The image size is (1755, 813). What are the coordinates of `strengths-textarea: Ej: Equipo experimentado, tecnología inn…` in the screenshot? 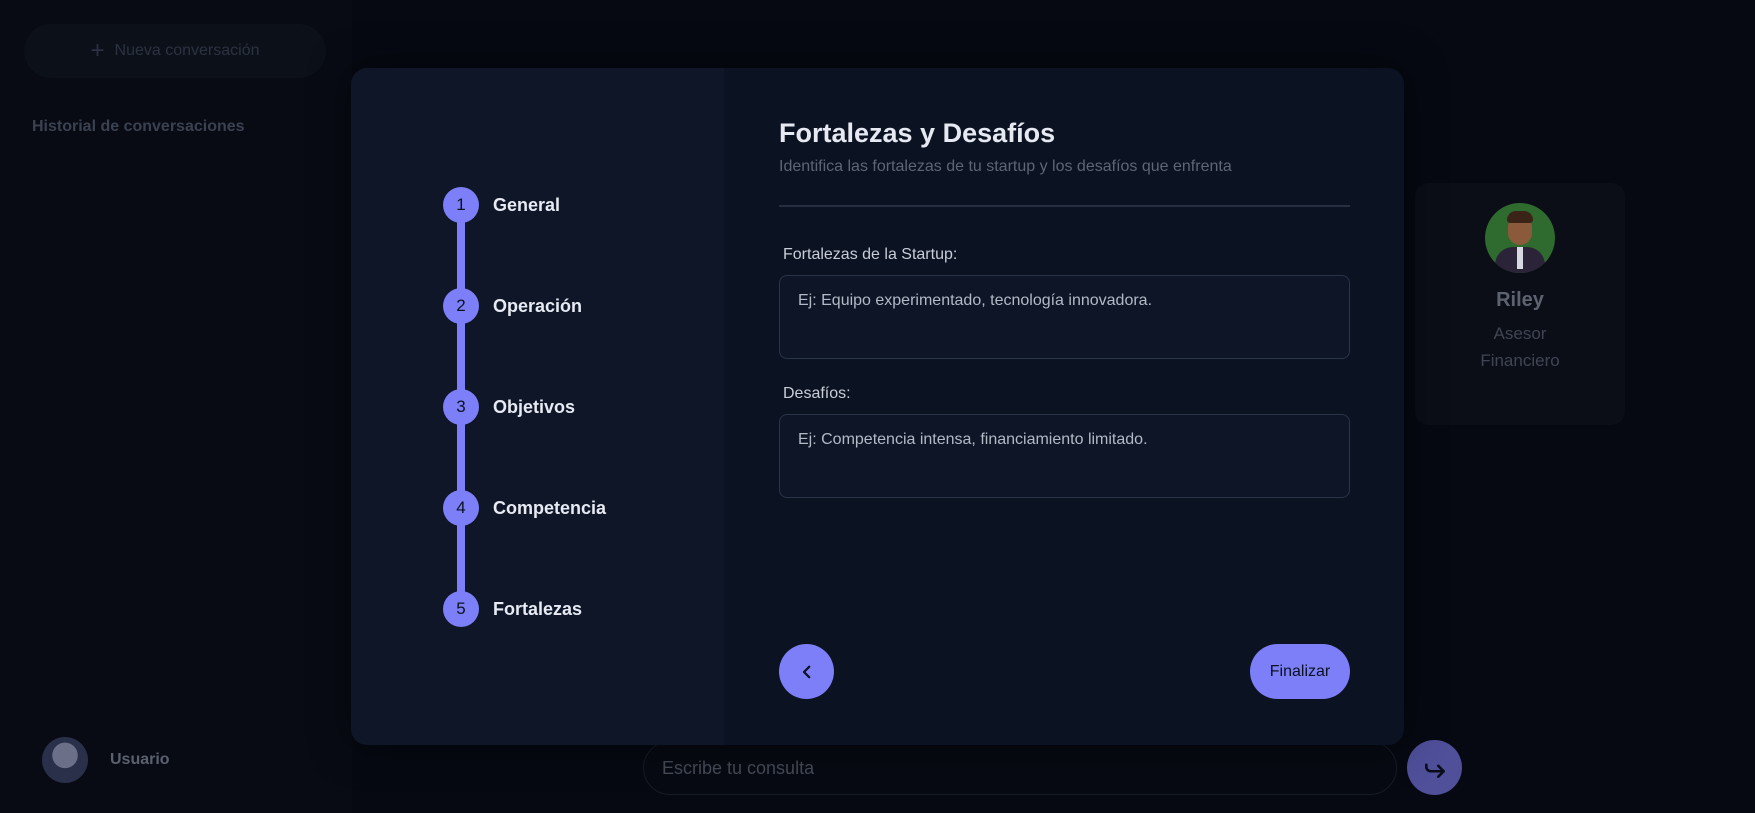 It's located at (1064, 317).